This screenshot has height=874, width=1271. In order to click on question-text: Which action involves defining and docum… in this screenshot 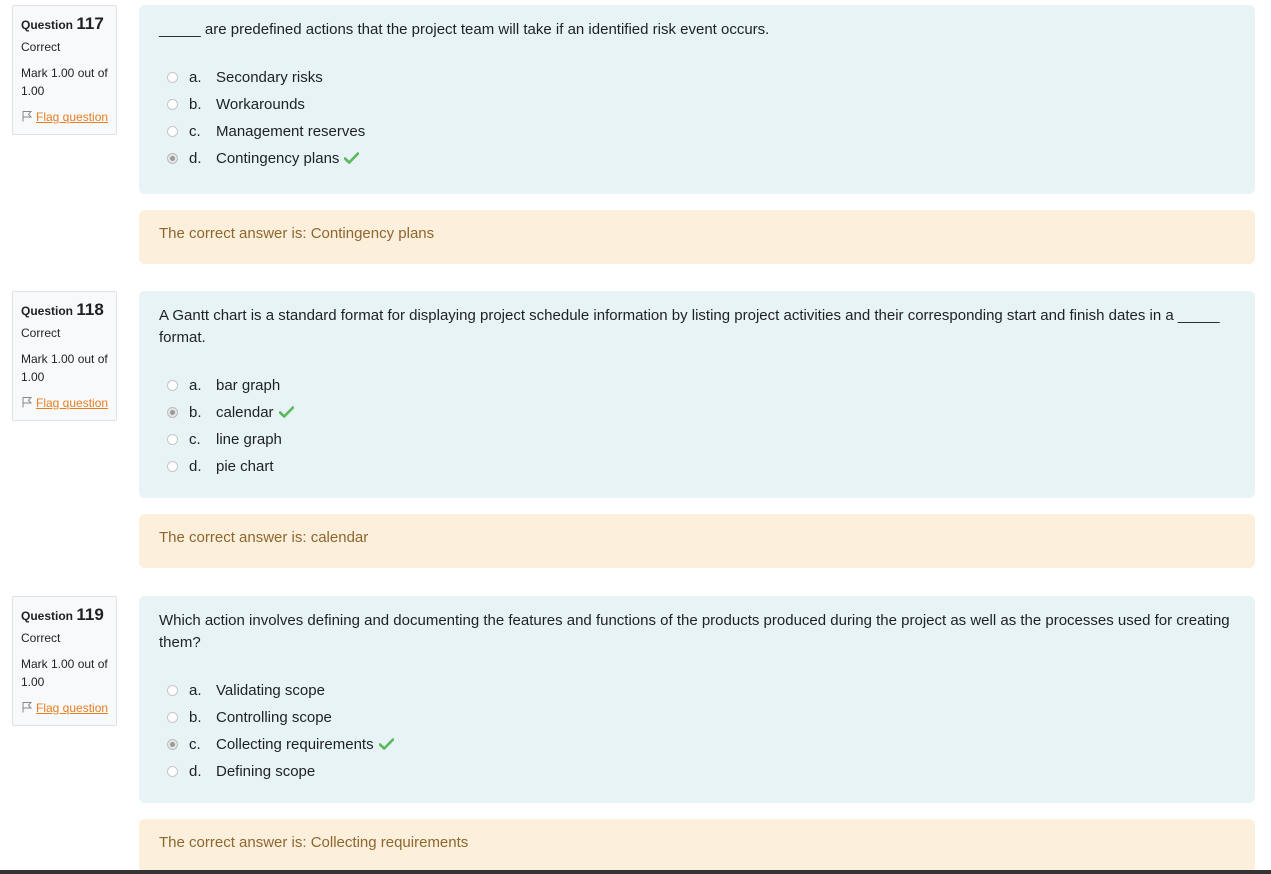, I will do `click(694, 631)`.